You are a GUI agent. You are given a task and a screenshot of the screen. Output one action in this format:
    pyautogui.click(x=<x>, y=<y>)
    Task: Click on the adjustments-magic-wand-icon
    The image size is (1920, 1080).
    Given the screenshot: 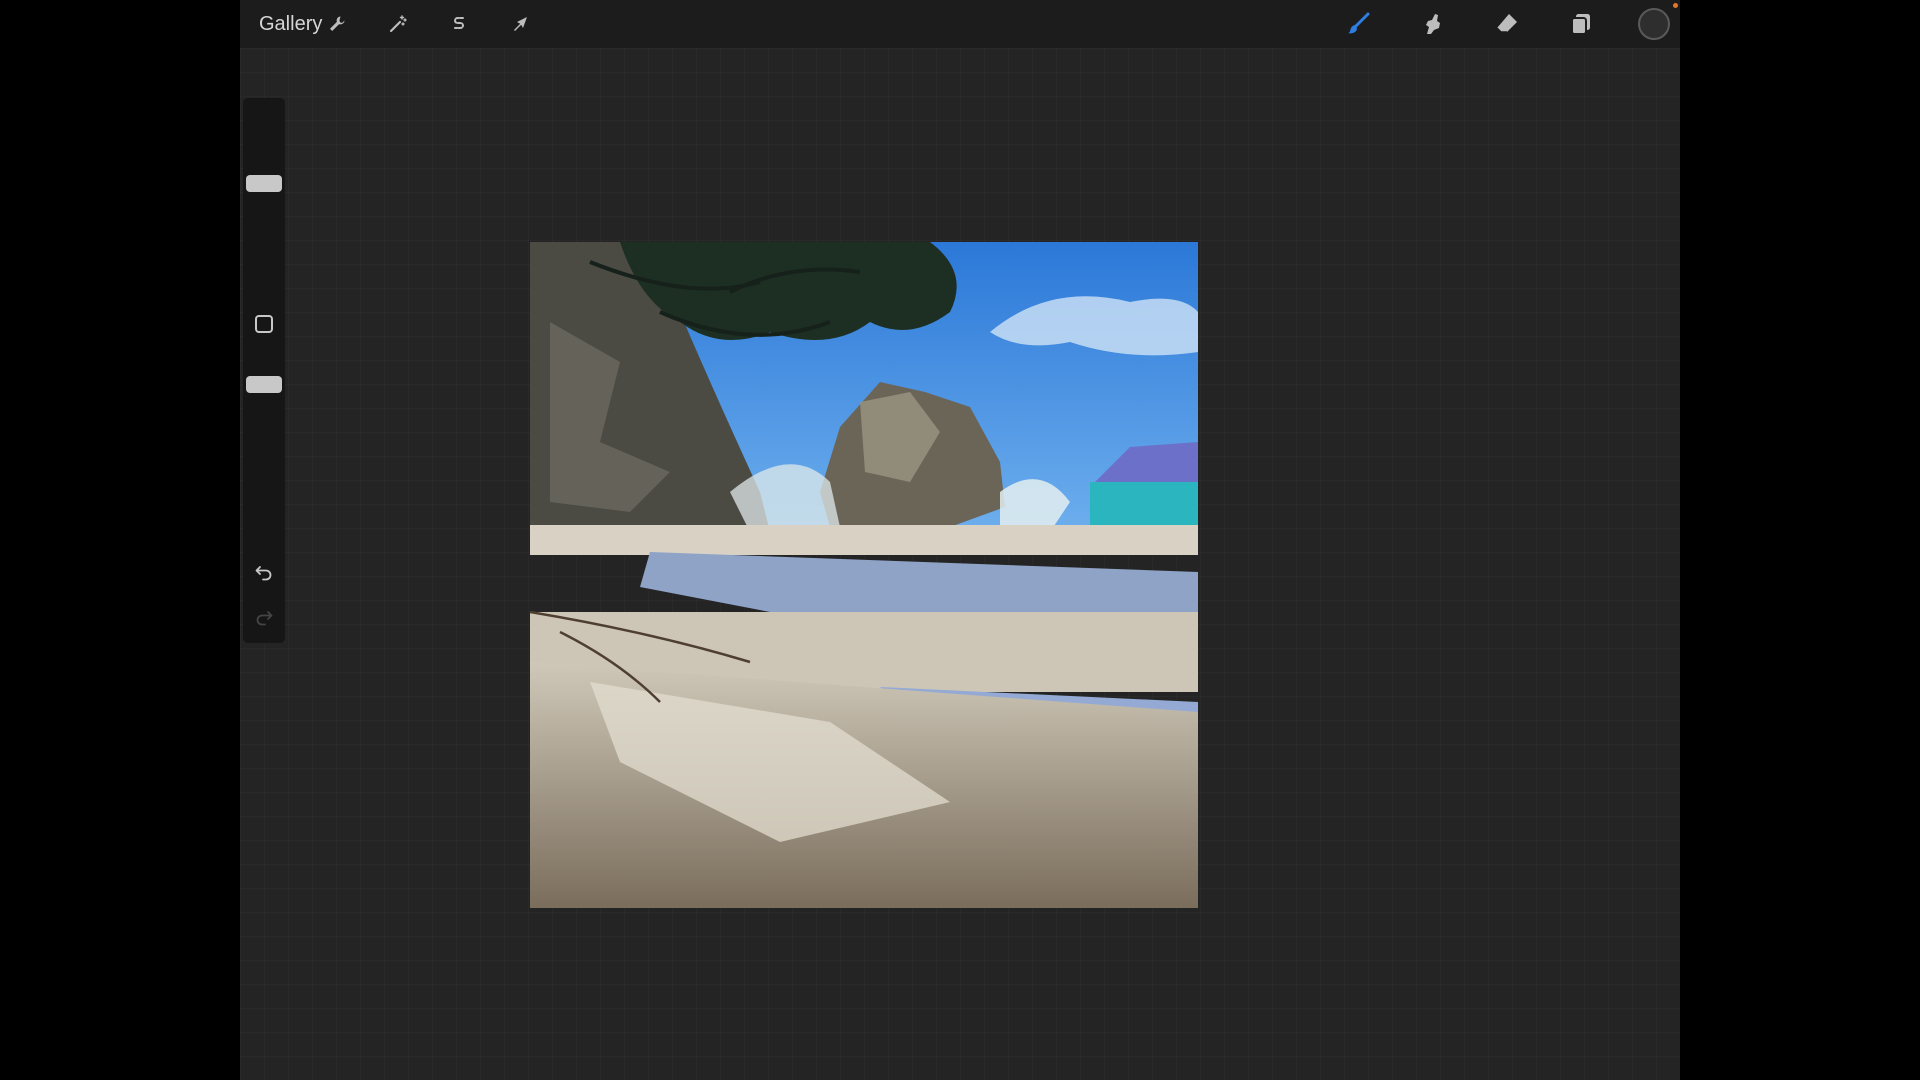 What is the action you would take?
    pyautogui.click(x=398, y=24)
    